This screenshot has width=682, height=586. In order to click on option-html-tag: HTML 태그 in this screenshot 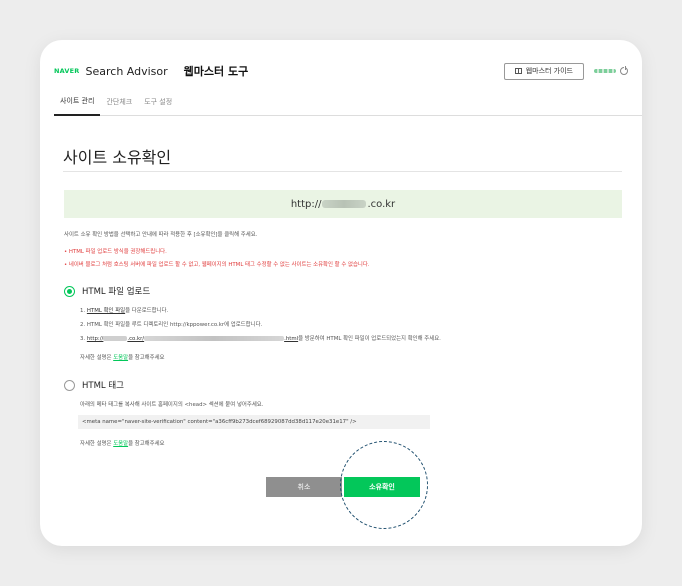, I will do `click(94, 385)`.